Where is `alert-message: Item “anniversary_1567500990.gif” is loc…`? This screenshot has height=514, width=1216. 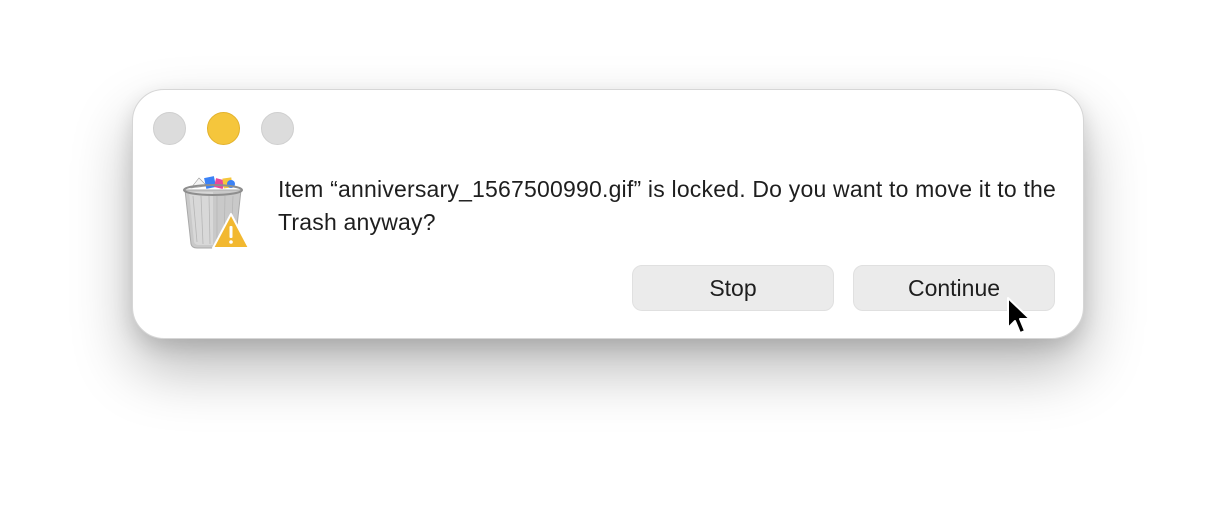
alert-message: Item “anniversary_1567500990.gif” is loc… is located at coordinates (667, 205).